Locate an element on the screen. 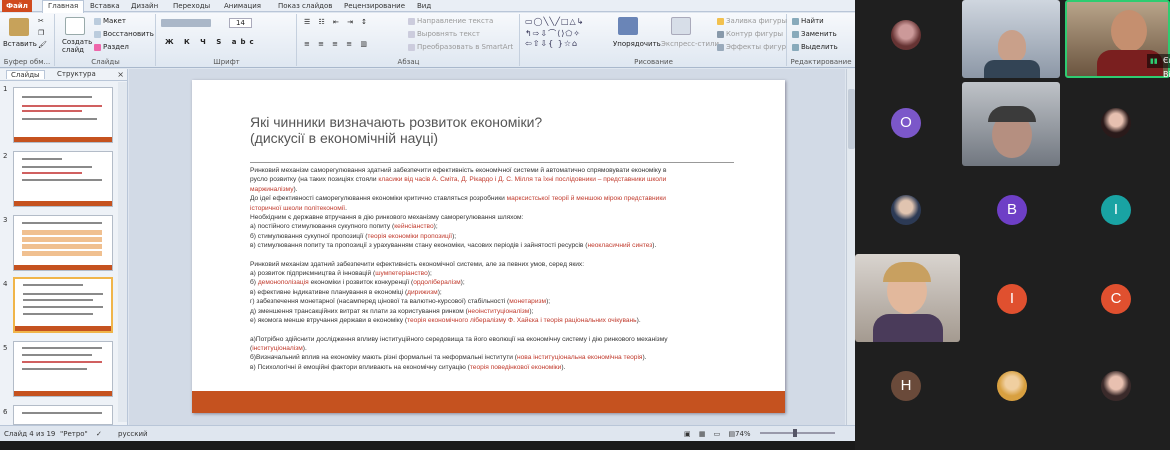 This screenshot has height=450, width=1170. replace-button: Заменить is located at coordinates (814, 34).